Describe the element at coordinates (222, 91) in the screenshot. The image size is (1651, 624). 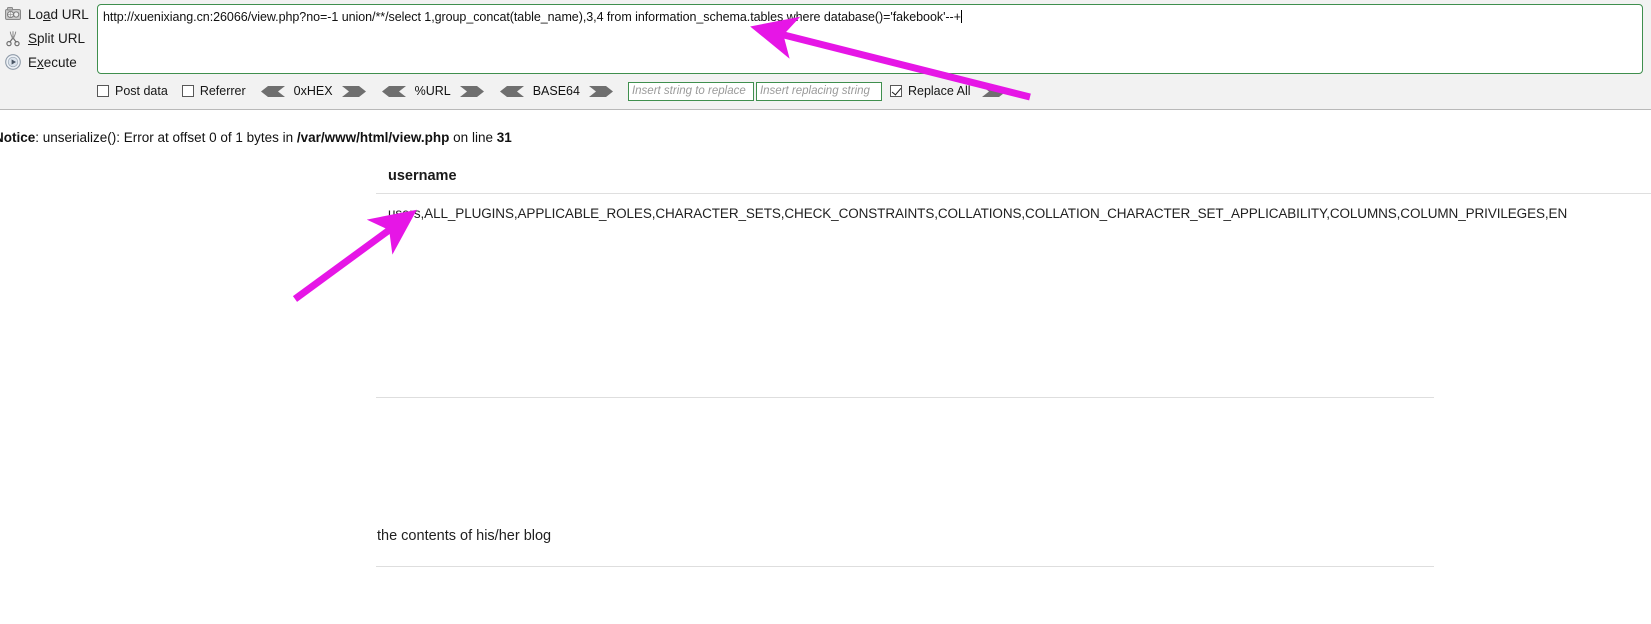
I see `referrer-label: Referrer` at that location.